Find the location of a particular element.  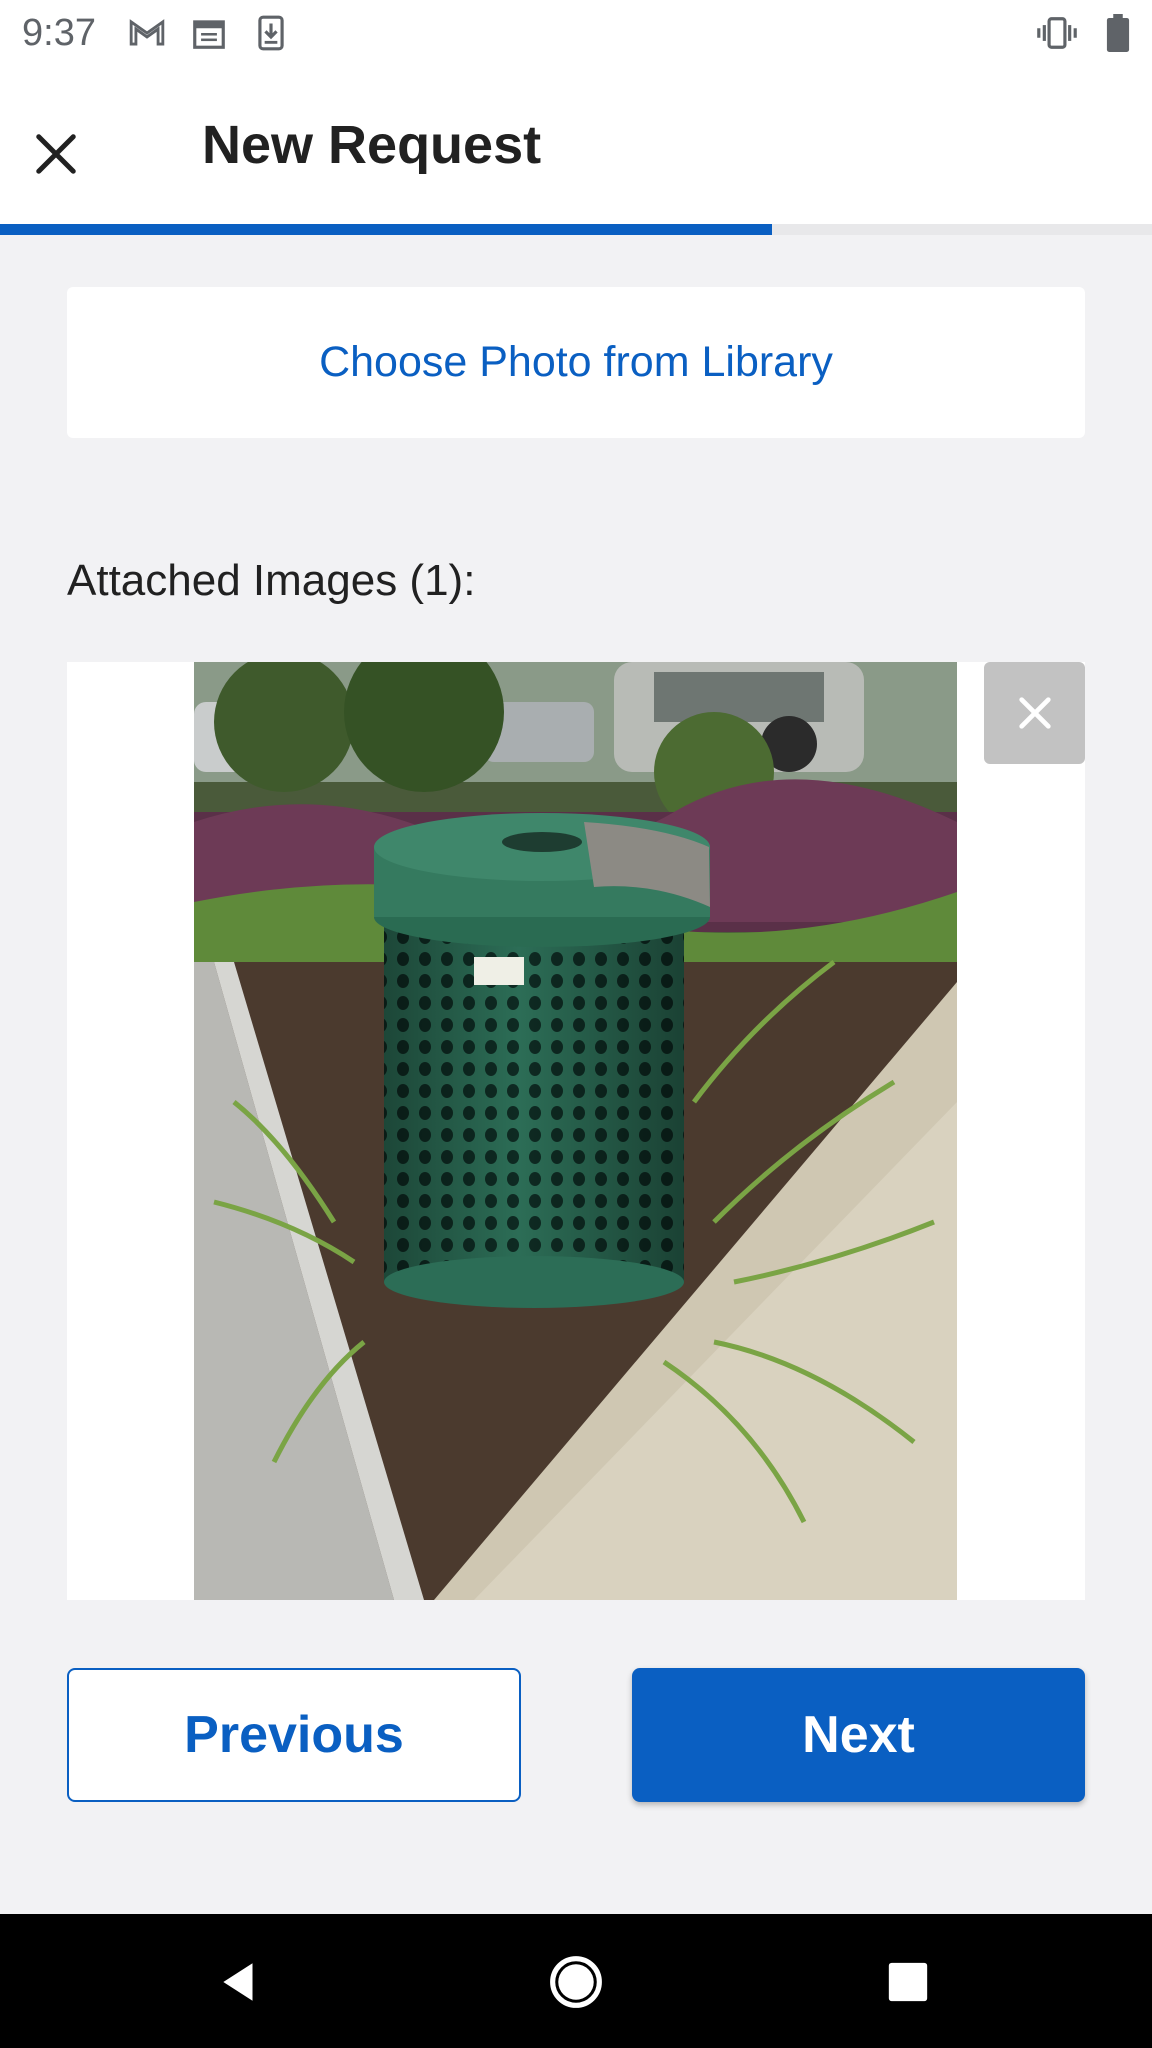

download-icon is located at coordinates (271, 33).